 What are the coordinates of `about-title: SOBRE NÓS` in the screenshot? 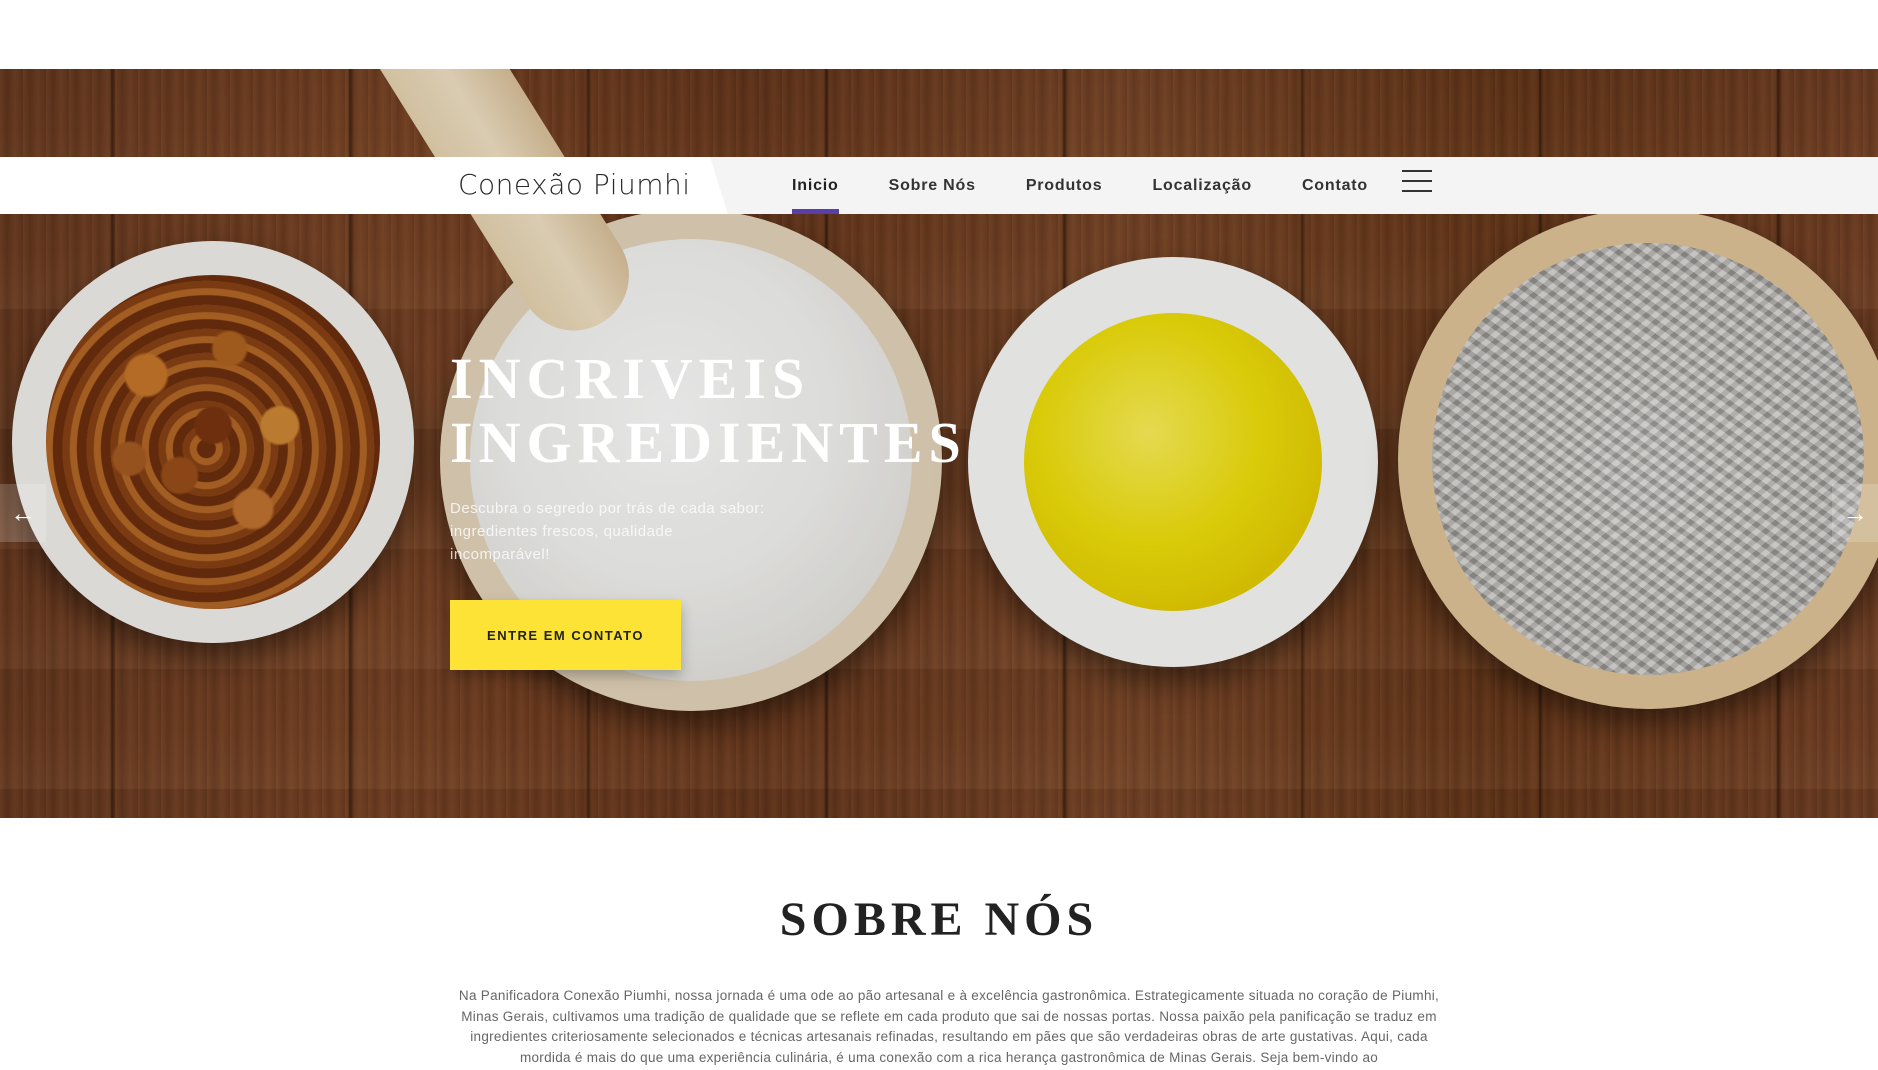 It's located at (939, 919).